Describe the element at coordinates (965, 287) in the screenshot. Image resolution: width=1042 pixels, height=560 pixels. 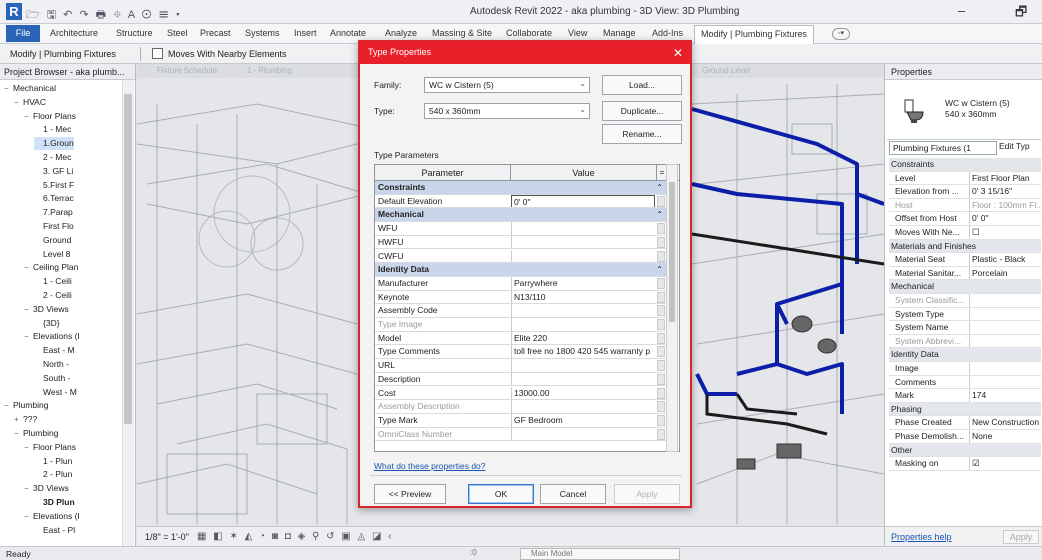
I see `property-group-header: Mechanical` at that location.